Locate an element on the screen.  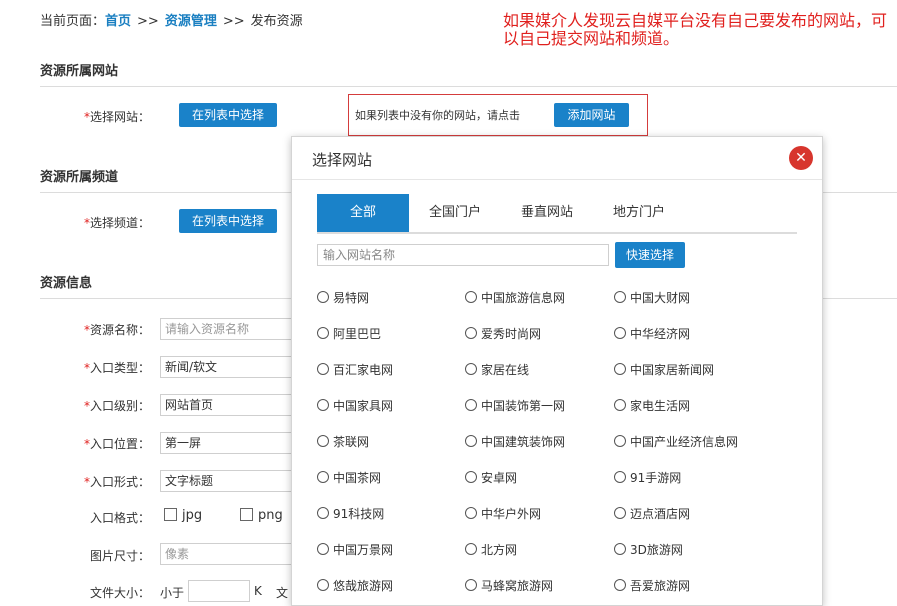
file-size-input is located at coordinates (219, 591).